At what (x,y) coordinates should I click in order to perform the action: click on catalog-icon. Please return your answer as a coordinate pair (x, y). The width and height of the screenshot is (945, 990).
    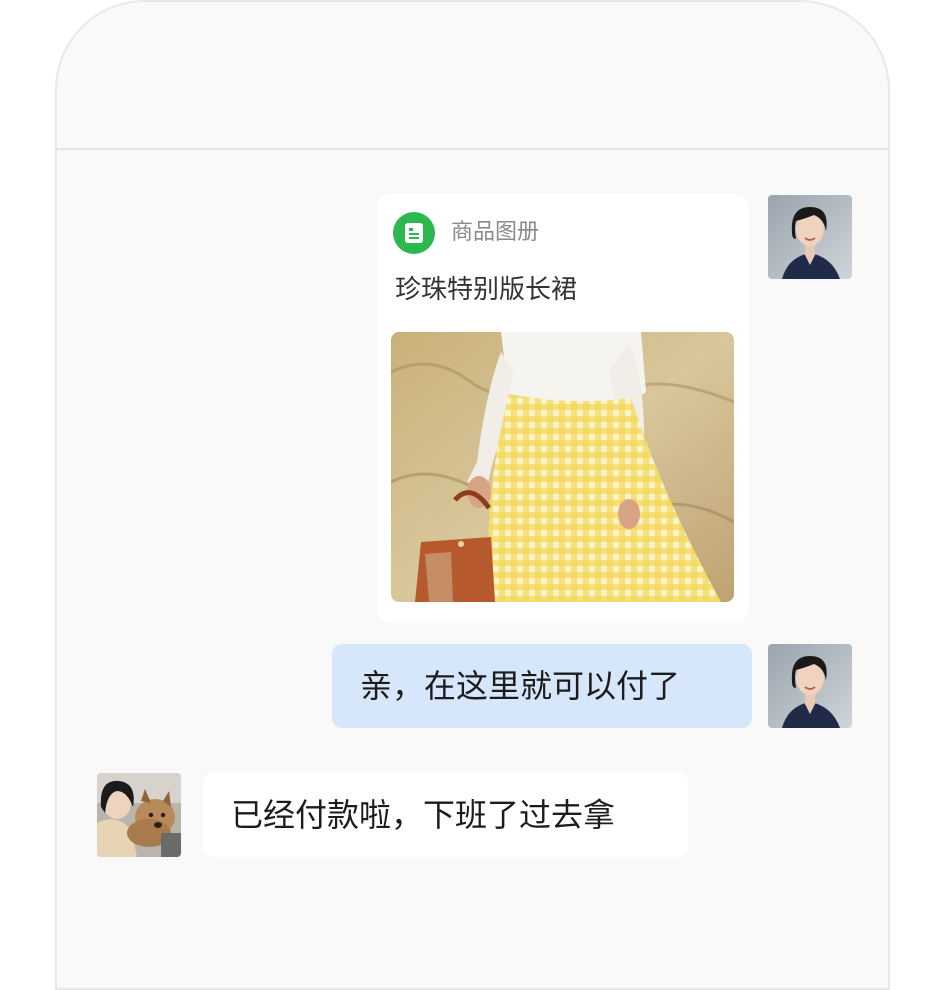
    Looking at the image, I should click on (414, 233).